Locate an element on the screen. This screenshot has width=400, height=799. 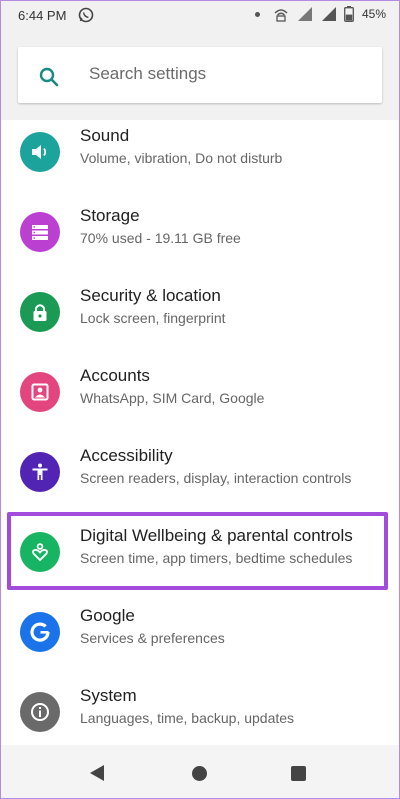
settings-item-title: Storage is located at coordinates (110, 215).